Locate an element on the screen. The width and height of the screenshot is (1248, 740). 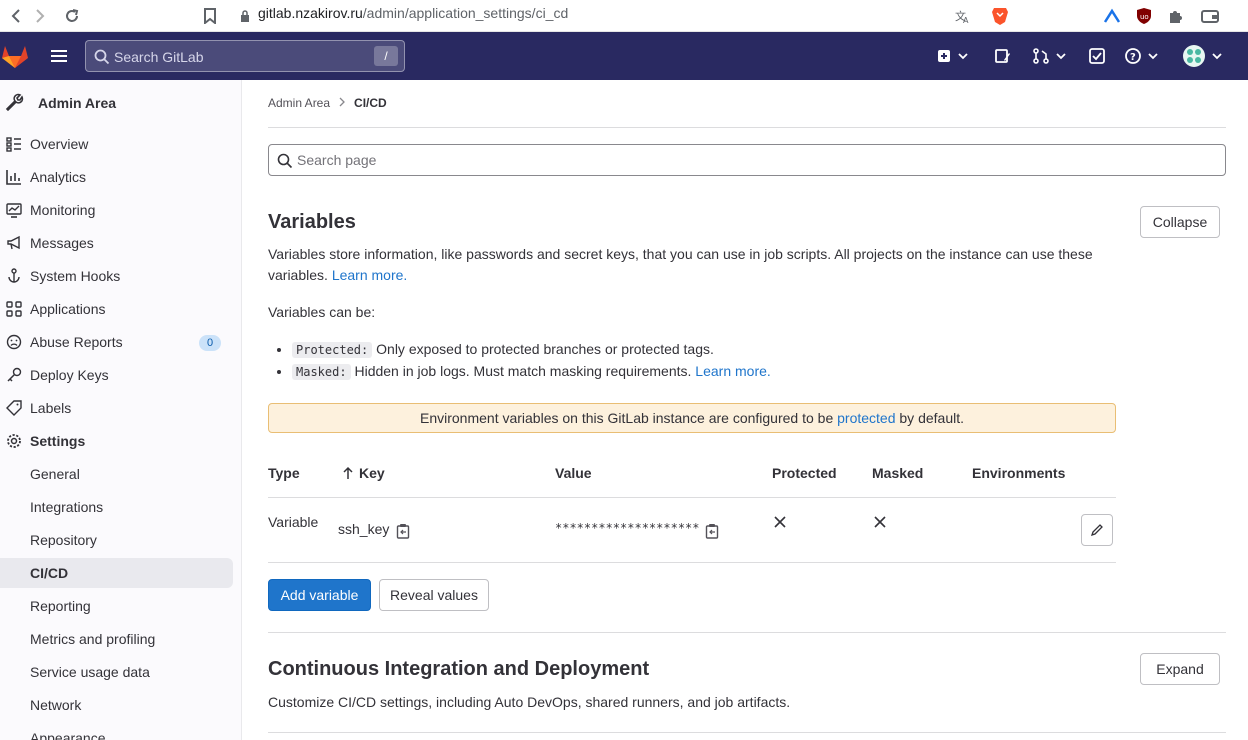
chart-icon is located at coordinates (14, 177).